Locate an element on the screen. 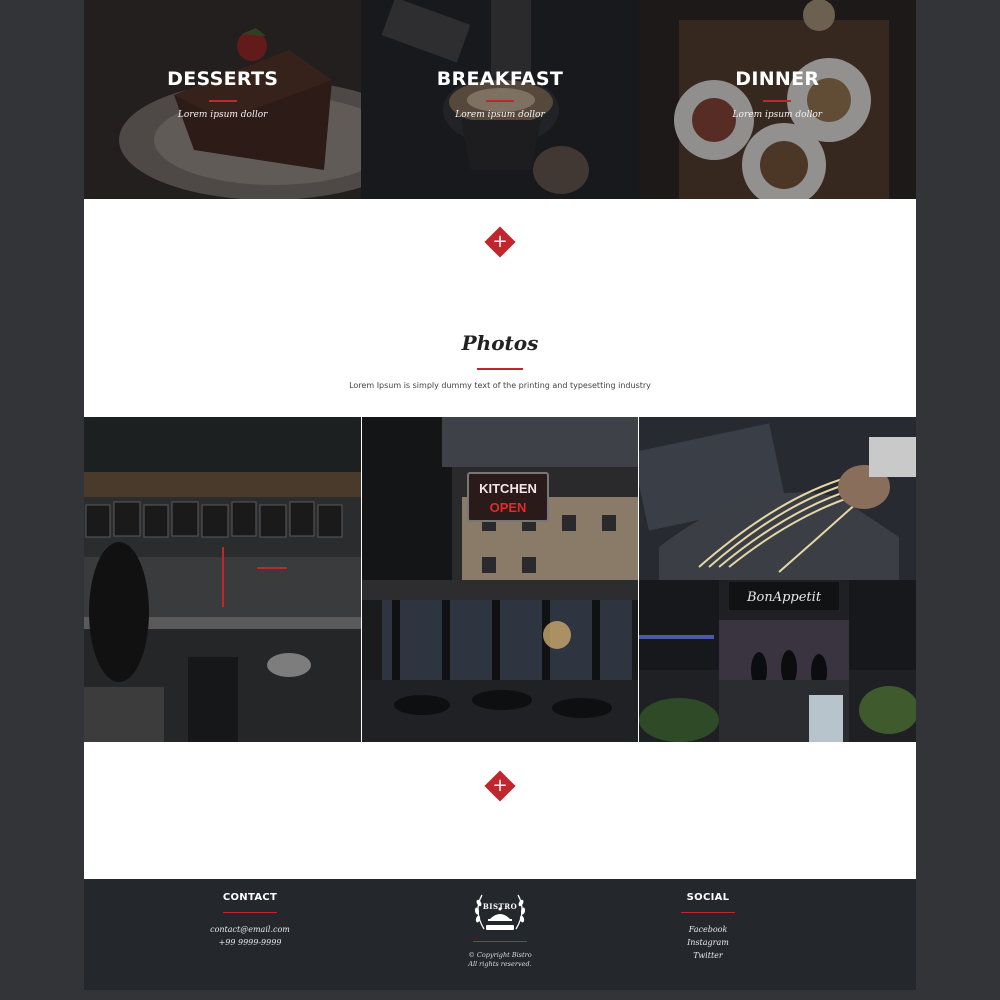  logo-text: BISTRO is located at coordinates (500, 906).